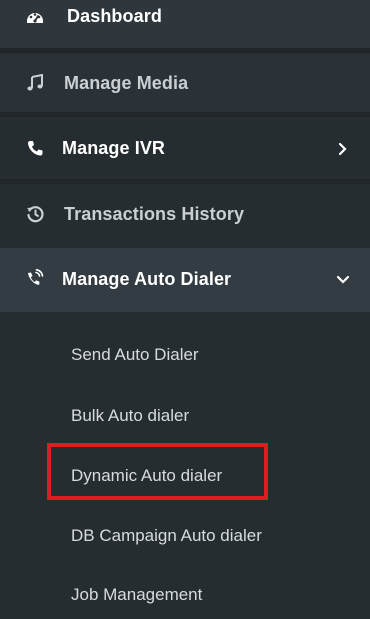  What do you see at coordinates (147, 279) in the screenshot?
I see `sidebar-item-label: Manage Auto Dialer` at bounding box center [147, 279].